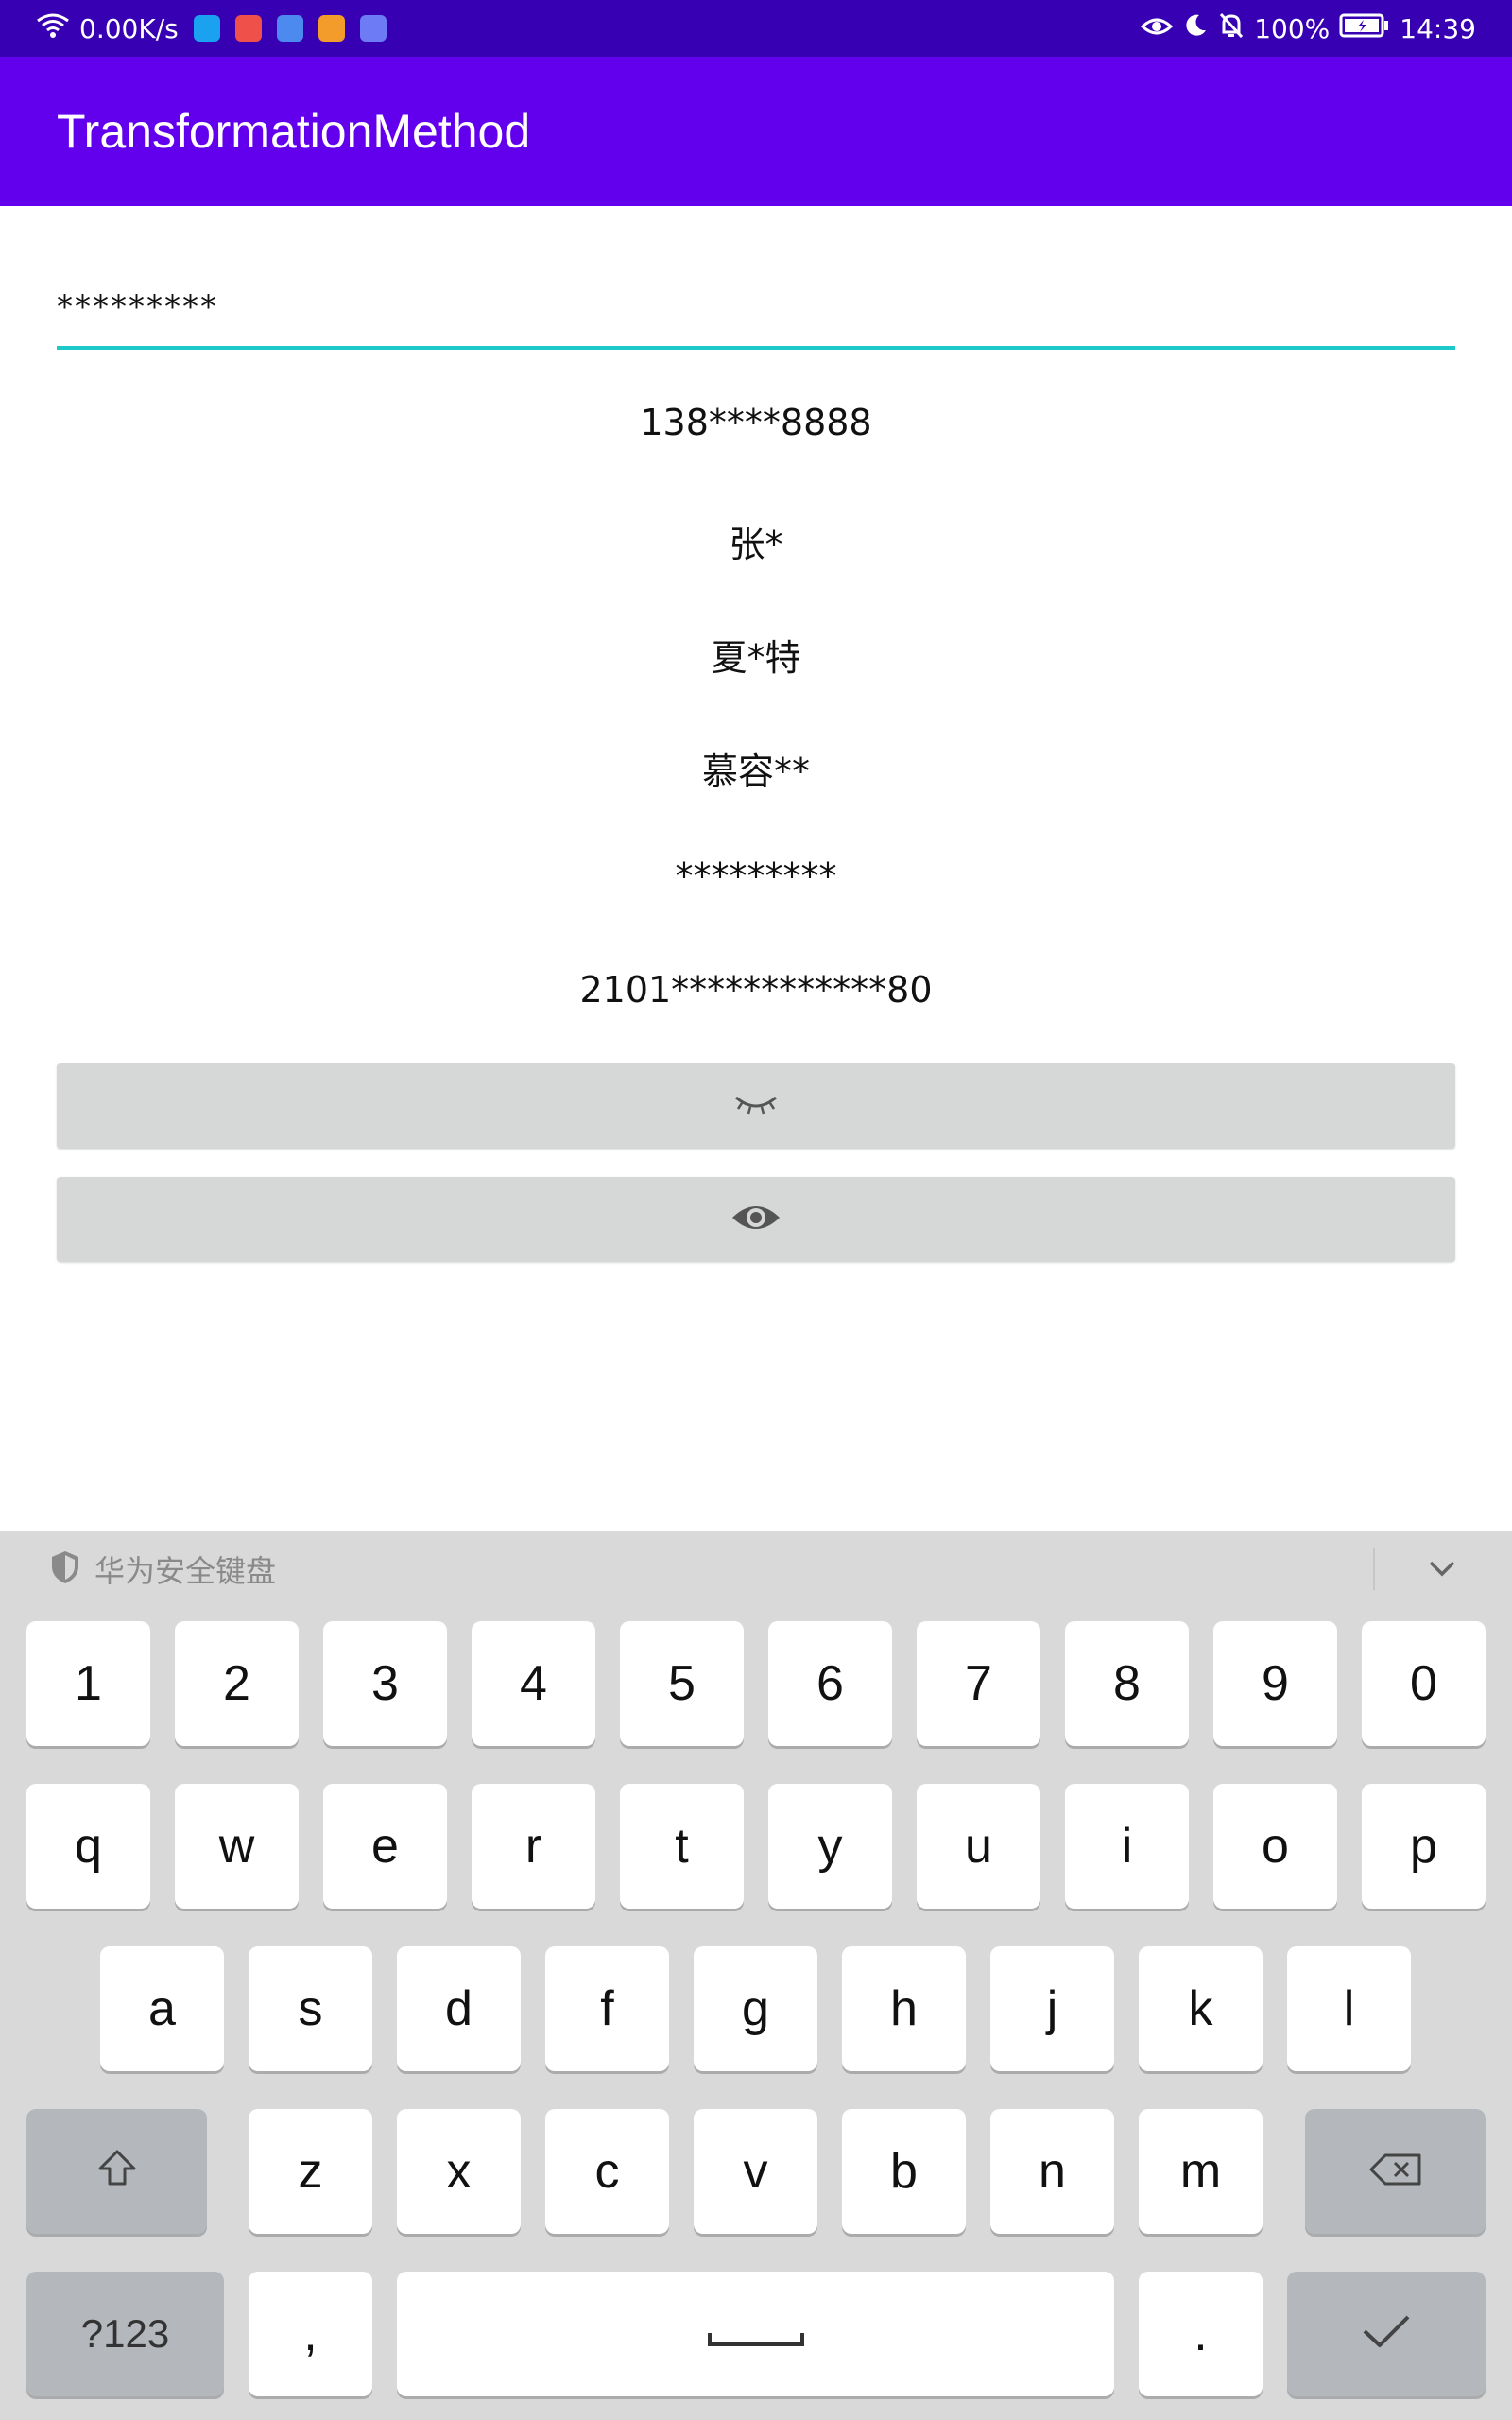 The image size is (1512, 2420). I want to click on status-right: 100% 14:39, so click(1326, 28).